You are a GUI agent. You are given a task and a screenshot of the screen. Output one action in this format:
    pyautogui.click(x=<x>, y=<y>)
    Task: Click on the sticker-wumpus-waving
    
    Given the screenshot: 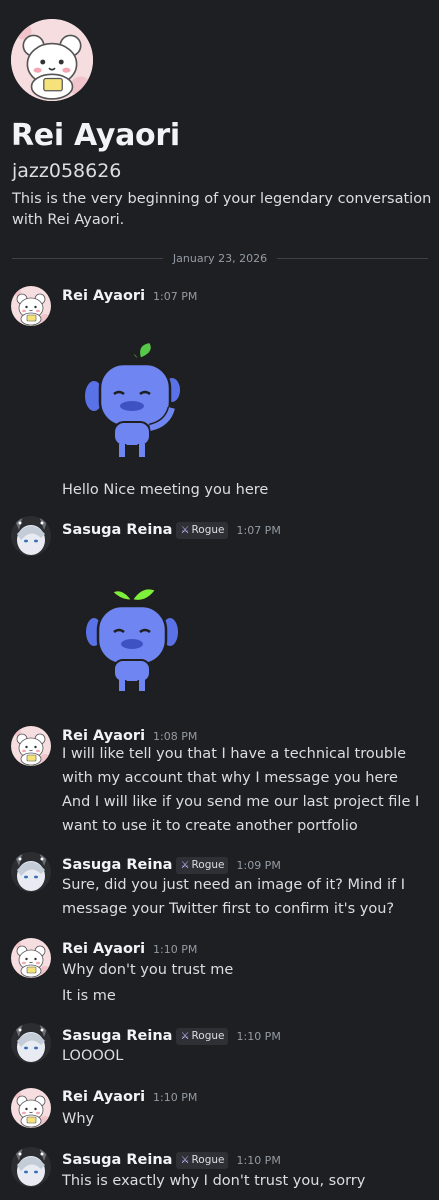 What is the action you would take?
    pyautogui.click(x=131, y=401)
    